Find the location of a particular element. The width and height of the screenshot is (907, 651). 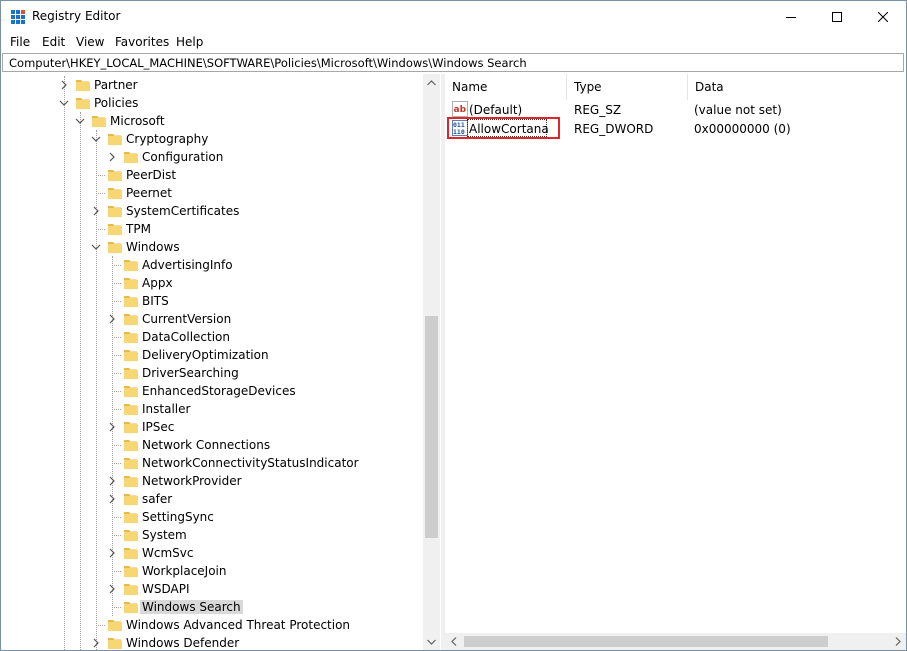

value-data: 0x00000000 (0) is located at coordinates (742, 129).